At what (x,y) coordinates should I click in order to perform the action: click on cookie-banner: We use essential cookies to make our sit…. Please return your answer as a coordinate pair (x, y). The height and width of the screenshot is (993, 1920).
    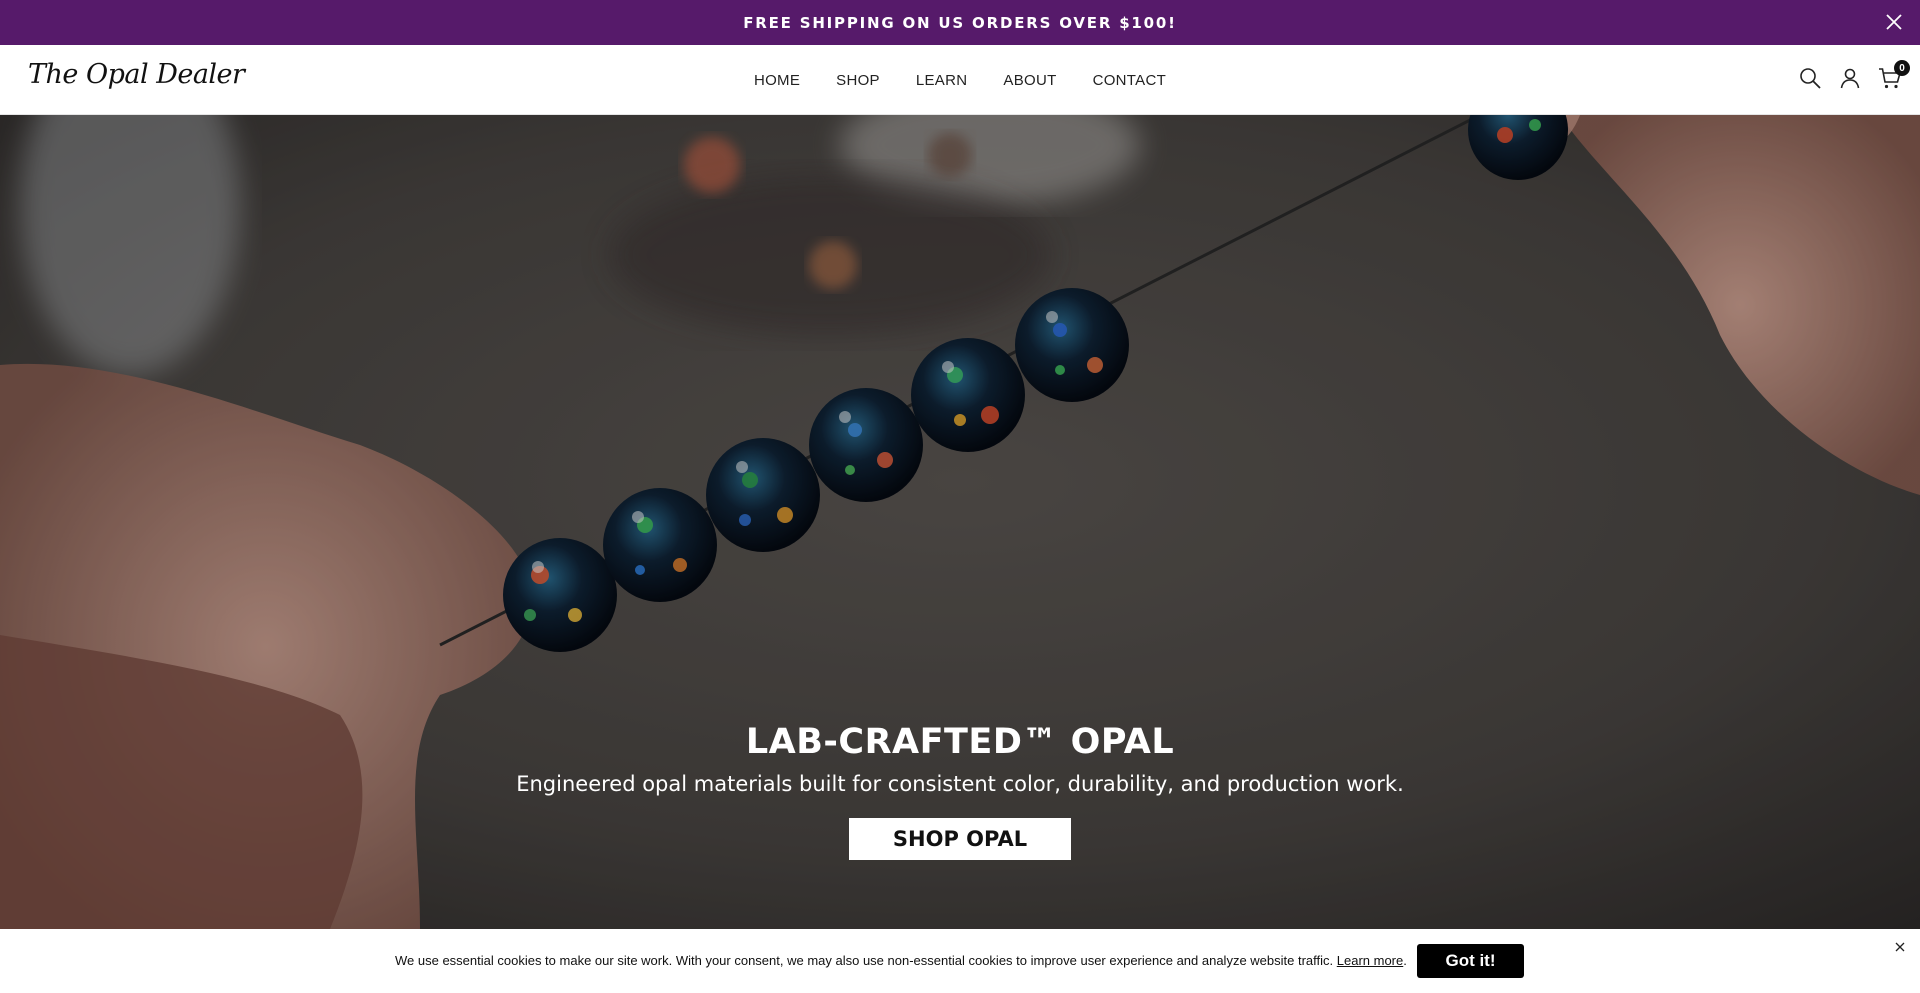
    Looking at the image, I should click on (960, 961).